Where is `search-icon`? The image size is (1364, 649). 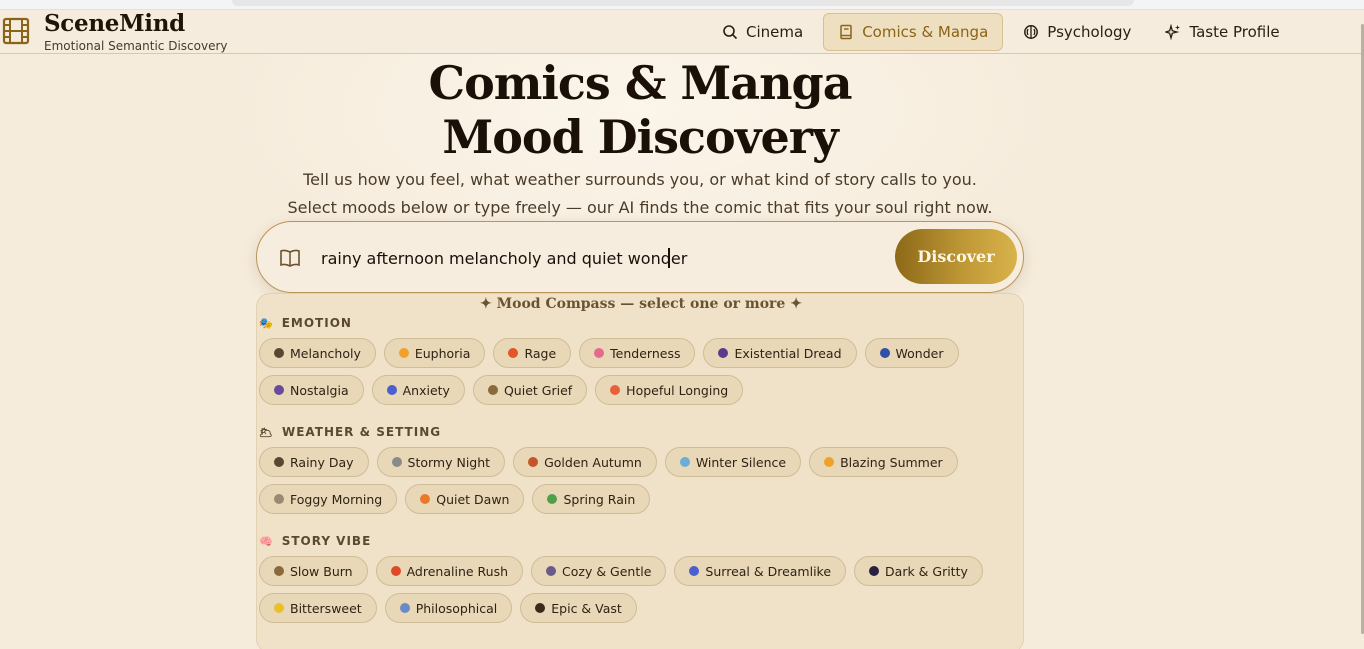 search-icon is located at coordinates (730, 32).